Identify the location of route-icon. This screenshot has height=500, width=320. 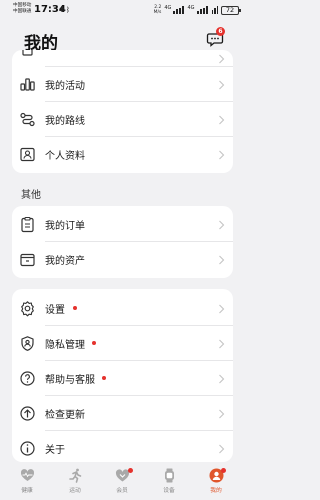
(27, 119).